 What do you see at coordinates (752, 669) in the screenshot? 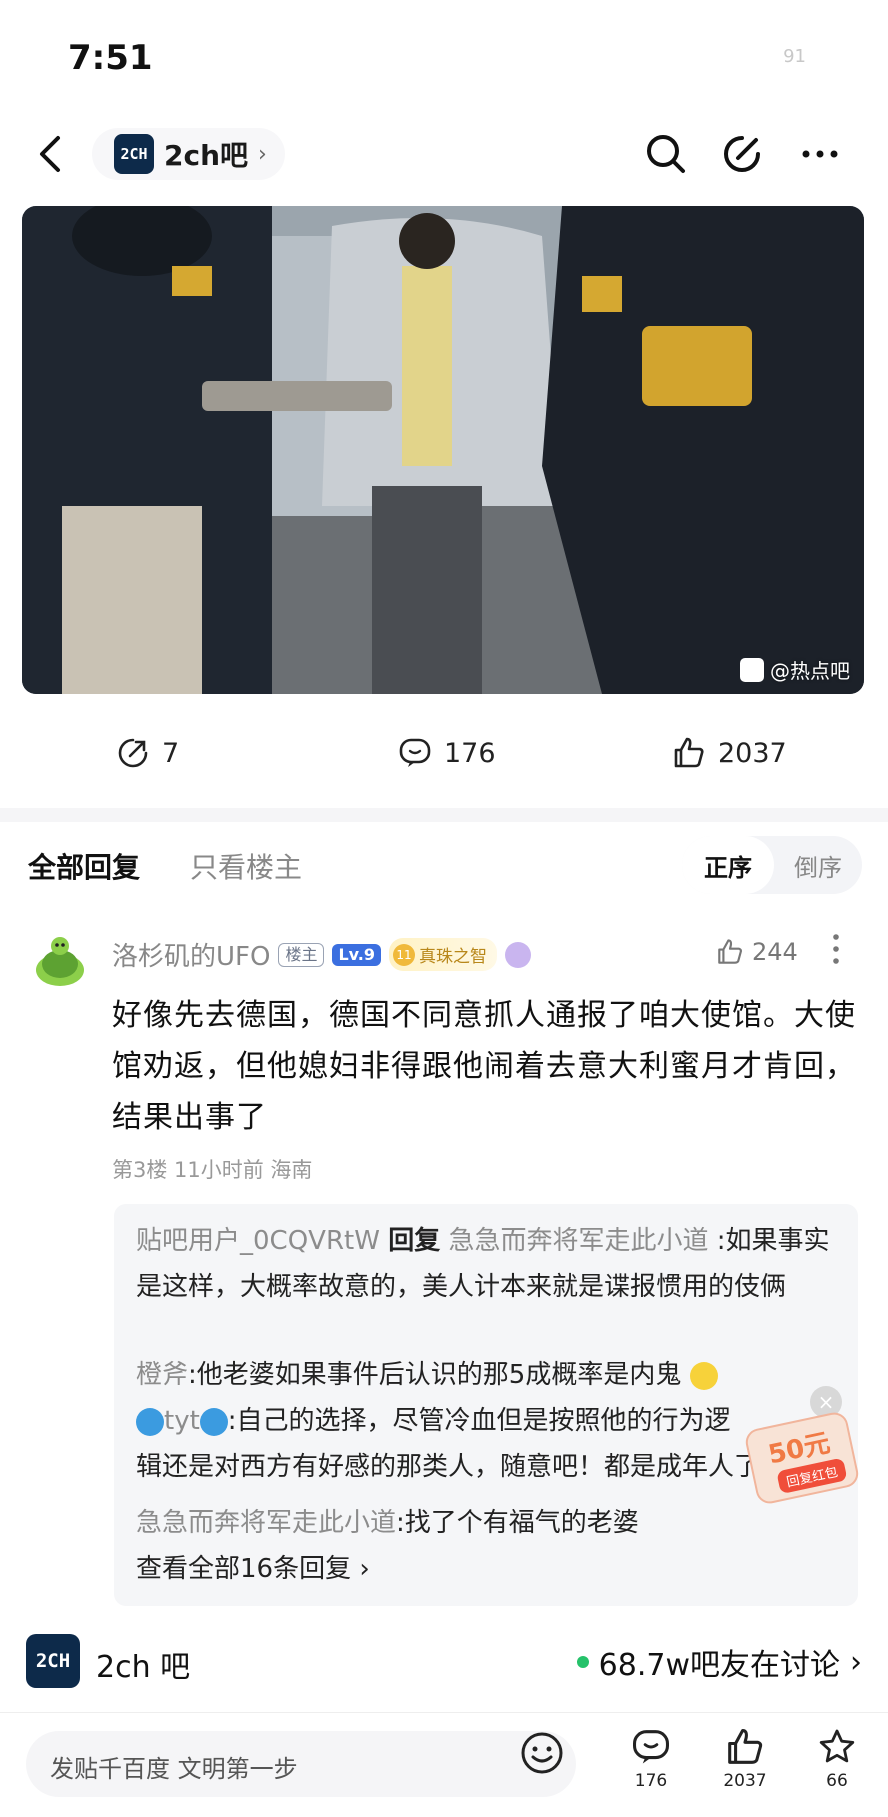
I see `watermark-logo` at bounding box center [752, 669].